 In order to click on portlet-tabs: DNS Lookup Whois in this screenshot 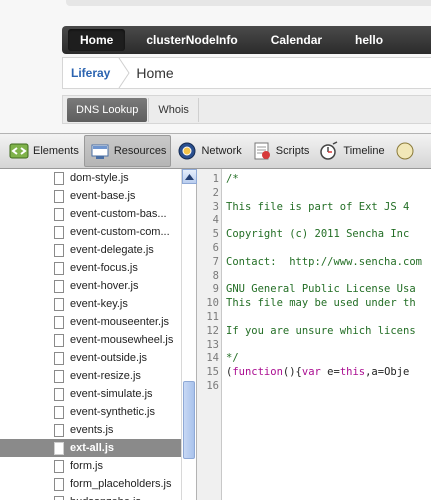, I will do `click(246, 109)`.